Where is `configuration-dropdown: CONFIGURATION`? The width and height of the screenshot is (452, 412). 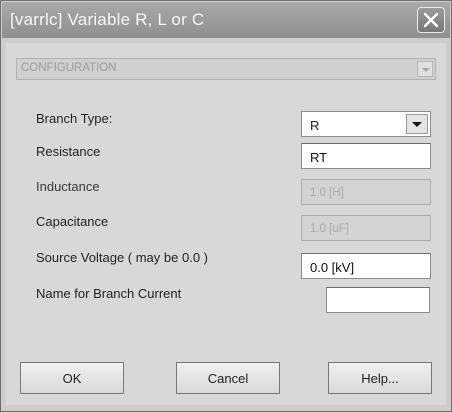 configuration-dropdown: CONFIGURATION is located at coordinates (226, 69).